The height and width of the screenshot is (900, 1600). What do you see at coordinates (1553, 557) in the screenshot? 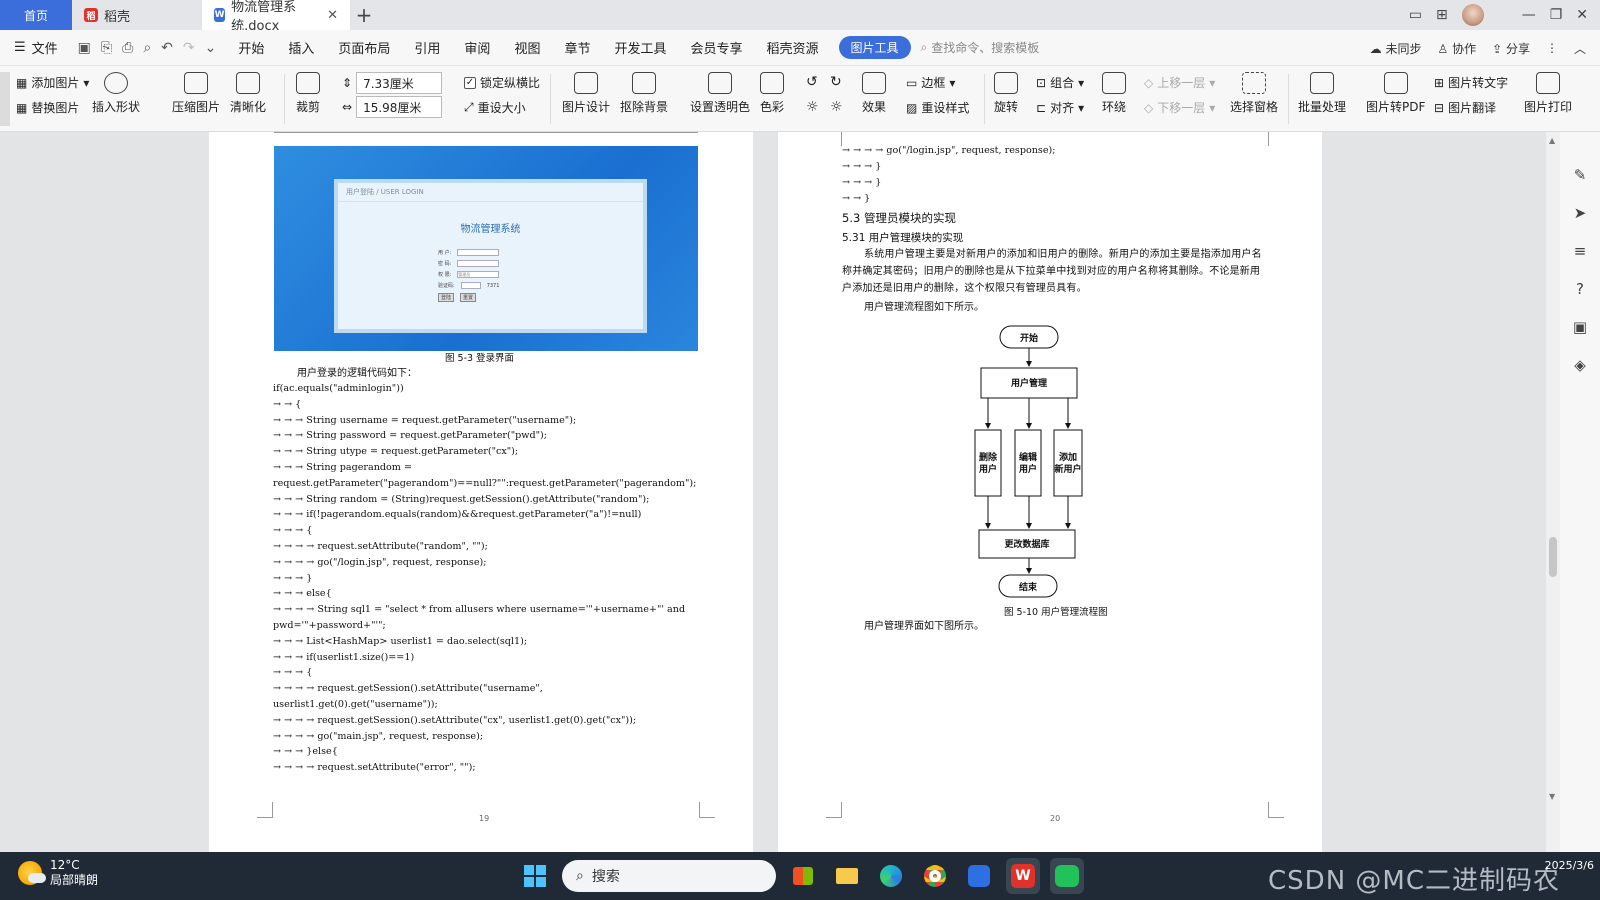
I see `scrollbar-thumb` at bounding box center [1553, 557].